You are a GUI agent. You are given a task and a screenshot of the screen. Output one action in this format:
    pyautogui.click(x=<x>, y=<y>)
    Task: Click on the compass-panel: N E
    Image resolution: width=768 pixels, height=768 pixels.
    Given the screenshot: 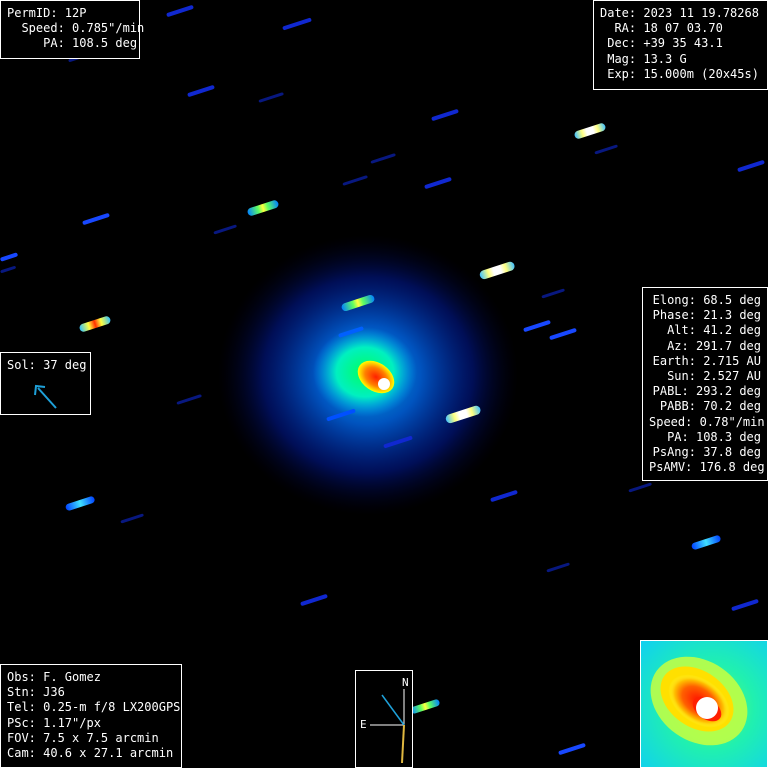 What is the action you would take?
    pyautogui.click(x=384, y=719)
    